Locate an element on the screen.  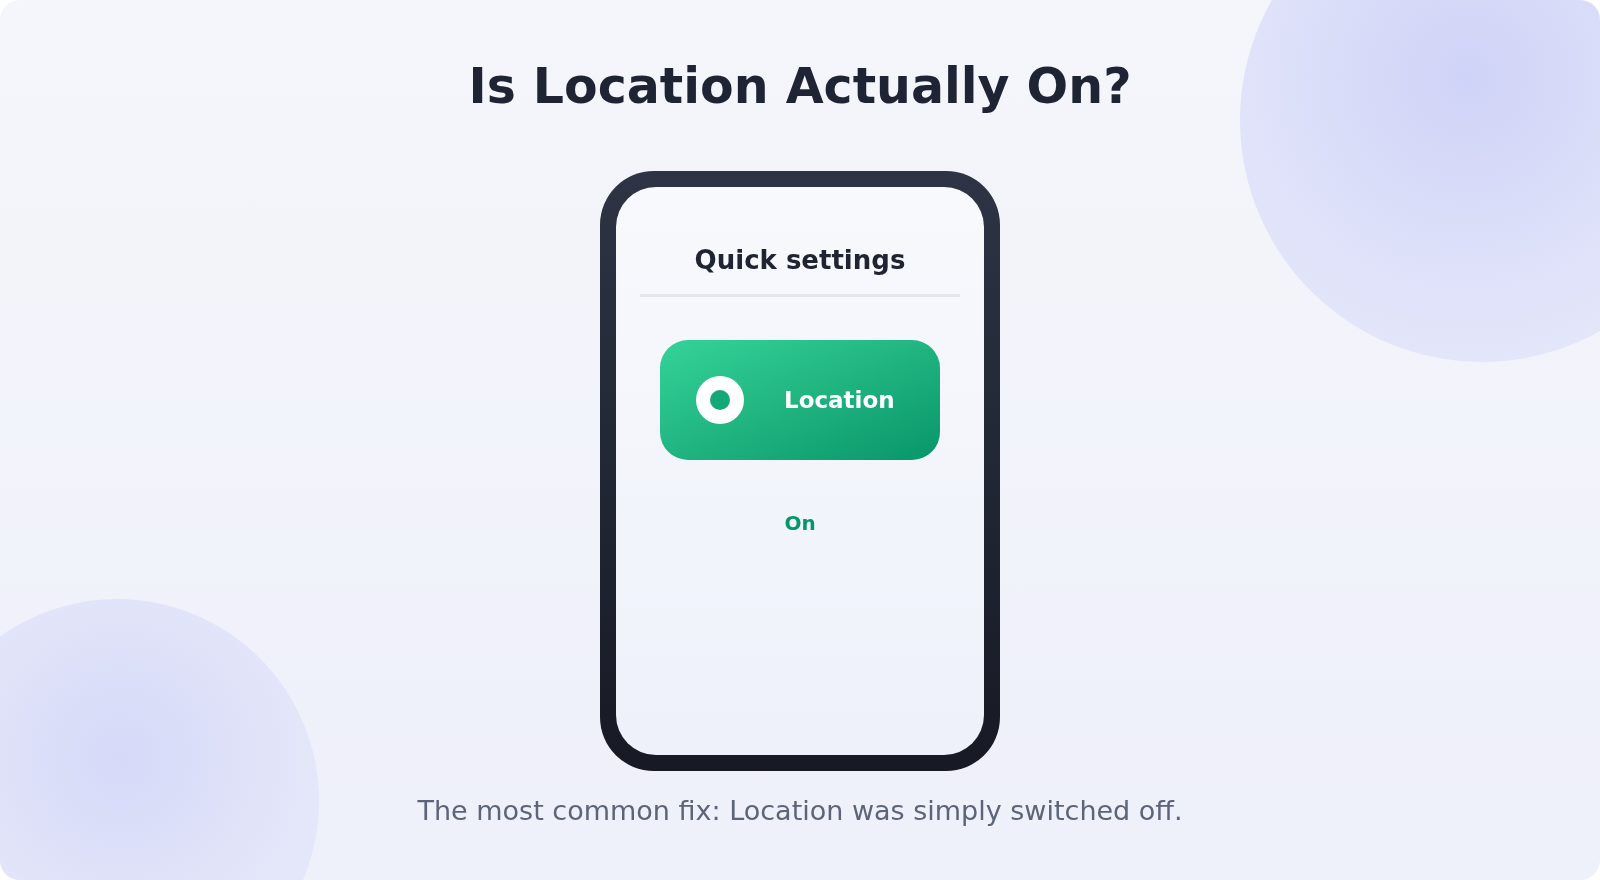
ring-icon is located at coordinates (720, 400).